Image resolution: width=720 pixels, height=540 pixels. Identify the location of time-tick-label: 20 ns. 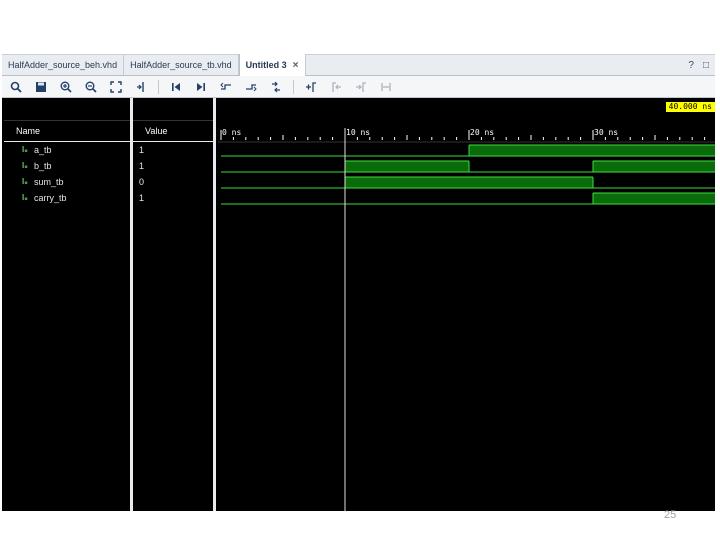
(482, 132).